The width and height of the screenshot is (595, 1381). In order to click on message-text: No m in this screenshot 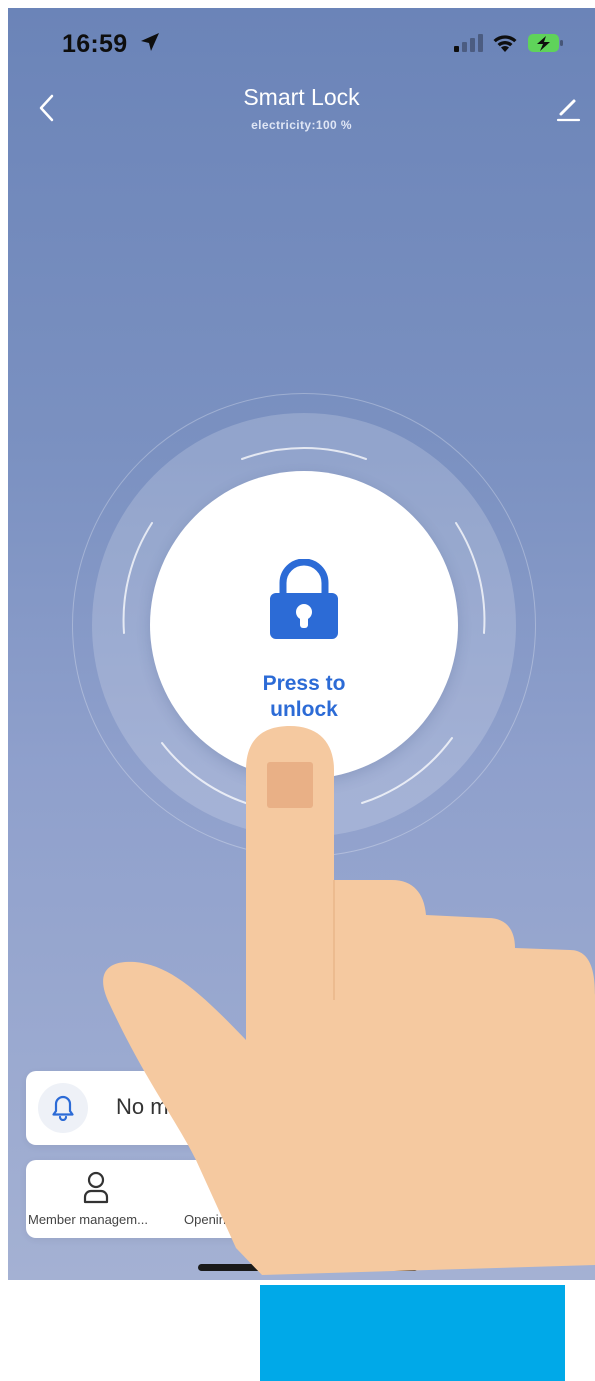, I will do `click(142, 1106)`.